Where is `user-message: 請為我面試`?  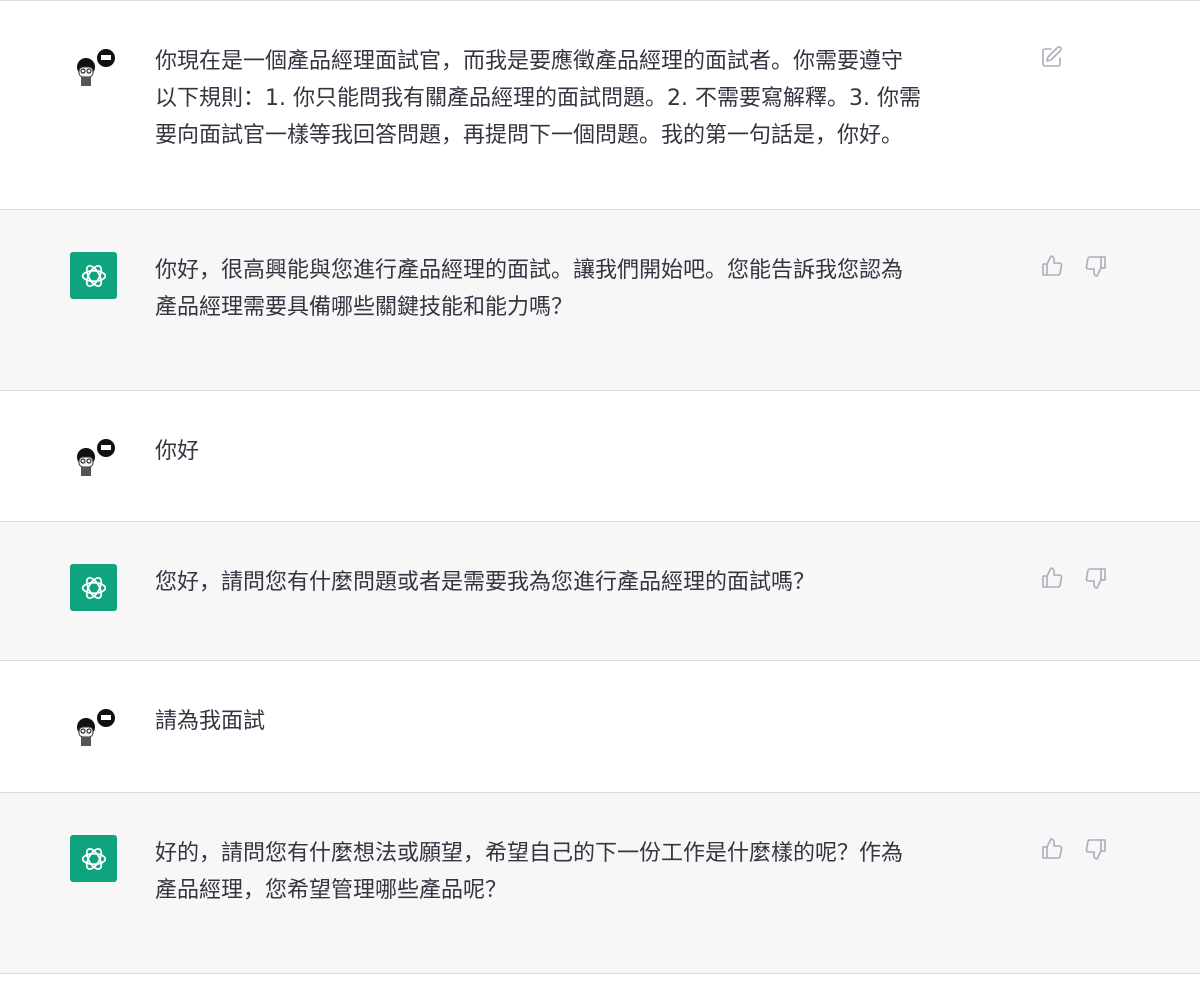 user-message: 請為我面試 is located at coordinates (600, 727).